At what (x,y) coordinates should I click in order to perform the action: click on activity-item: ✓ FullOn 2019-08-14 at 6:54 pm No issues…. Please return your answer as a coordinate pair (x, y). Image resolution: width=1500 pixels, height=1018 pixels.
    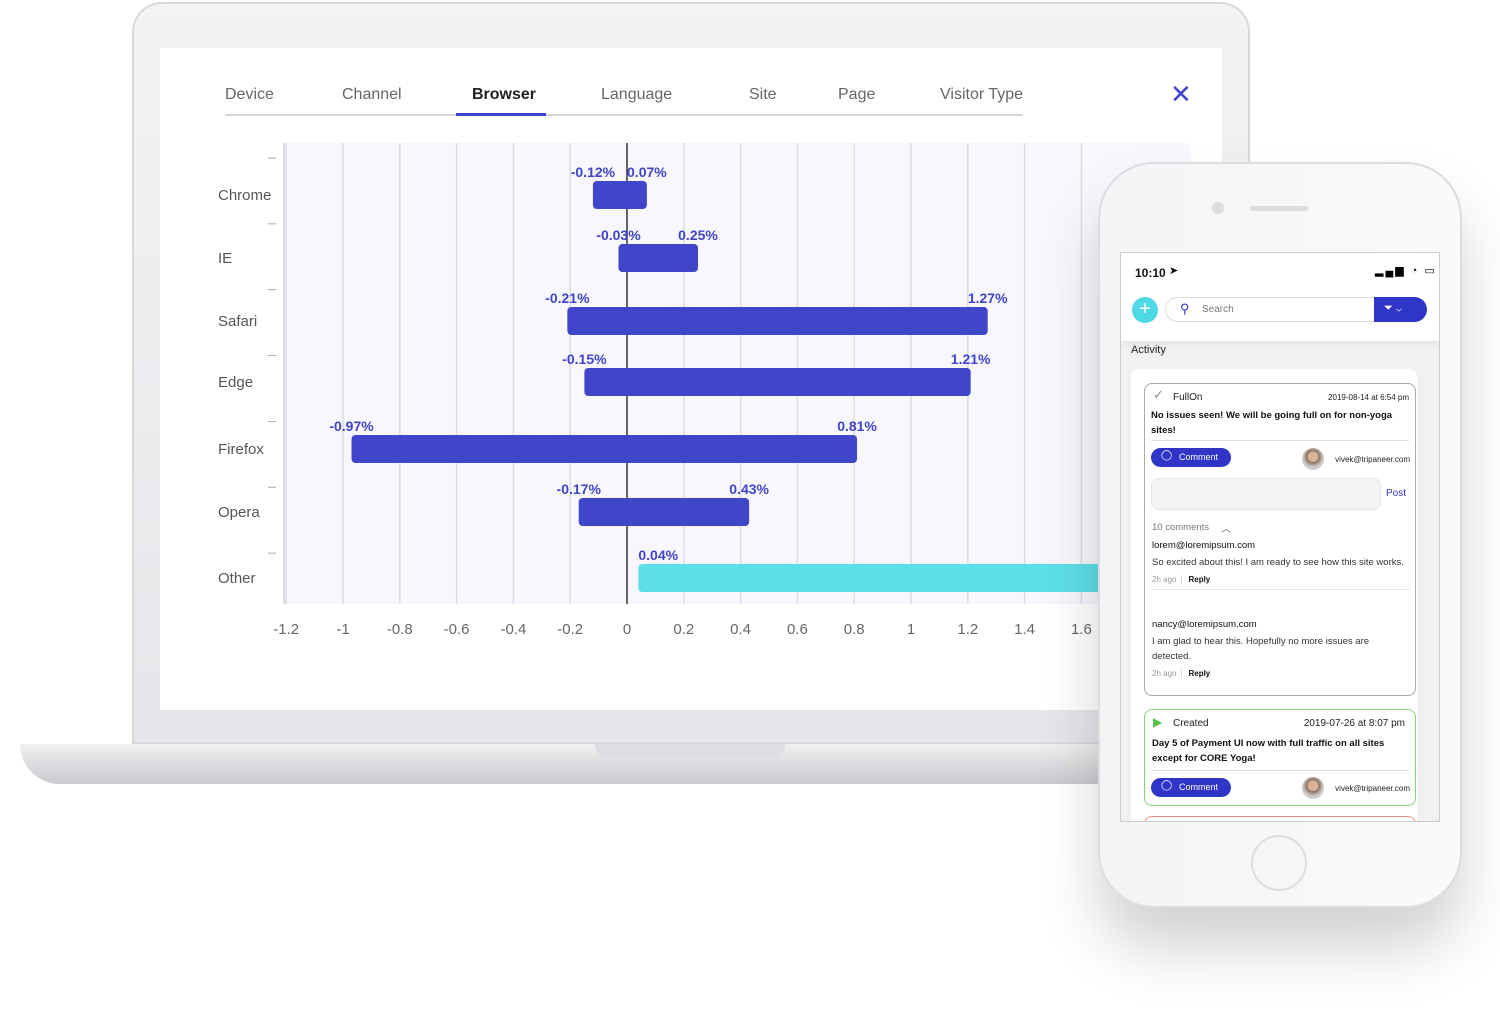
    Looking at the image, I should click on (1280, 539).